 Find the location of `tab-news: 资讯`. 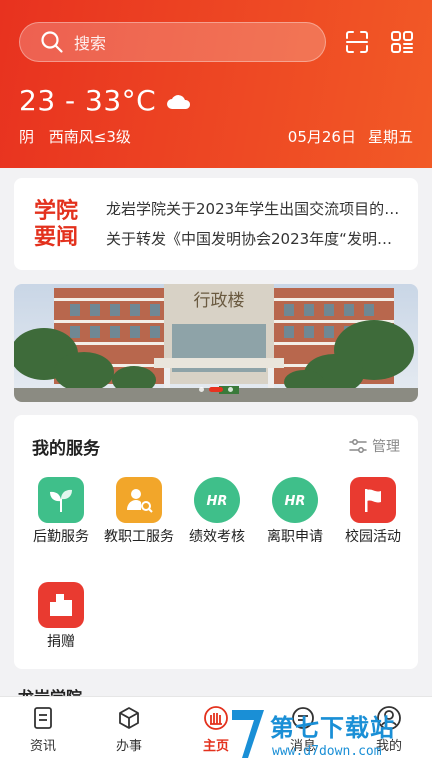

tab-news: 资讯 is located at coordinates (43, 729).